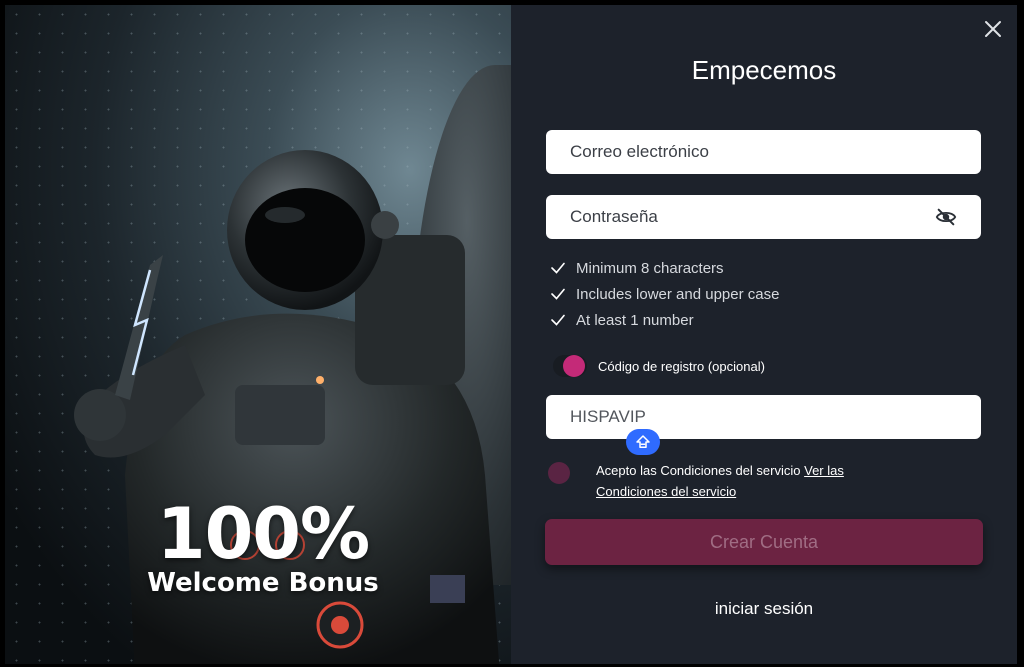 The height and width of the screenshot is (667, 1024). I want to click on email-placeholder: Correo electrónico, so click(639, 151).